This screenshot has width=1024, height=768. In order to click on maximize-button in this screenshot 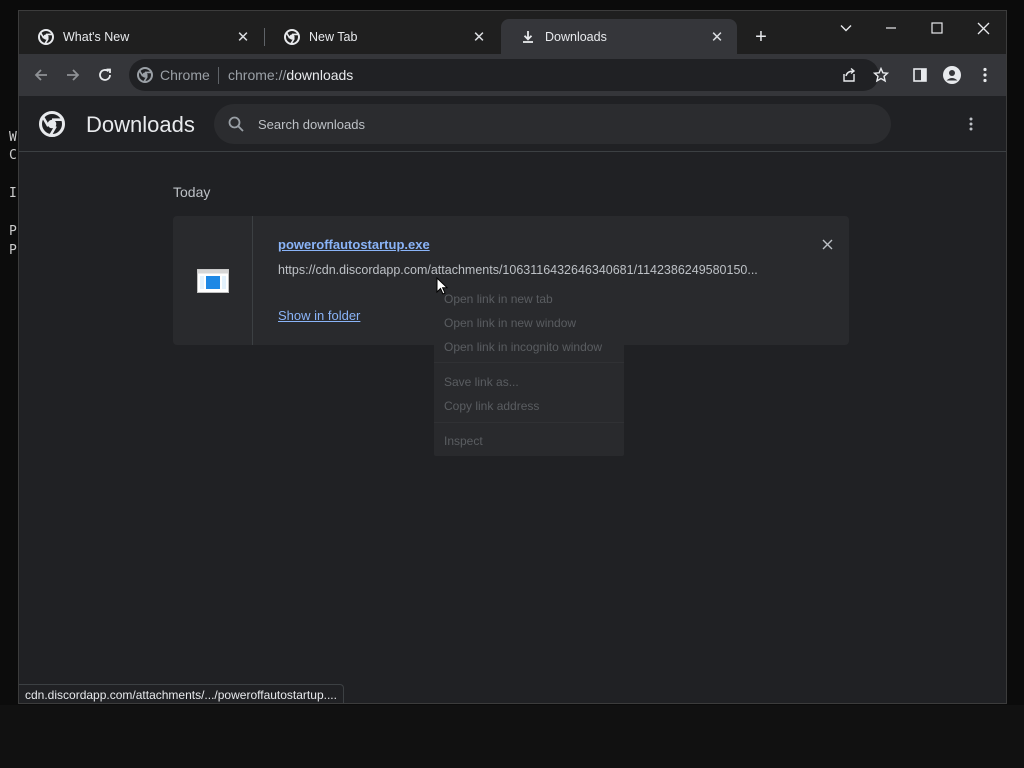, I will do `click(937, 28)`.